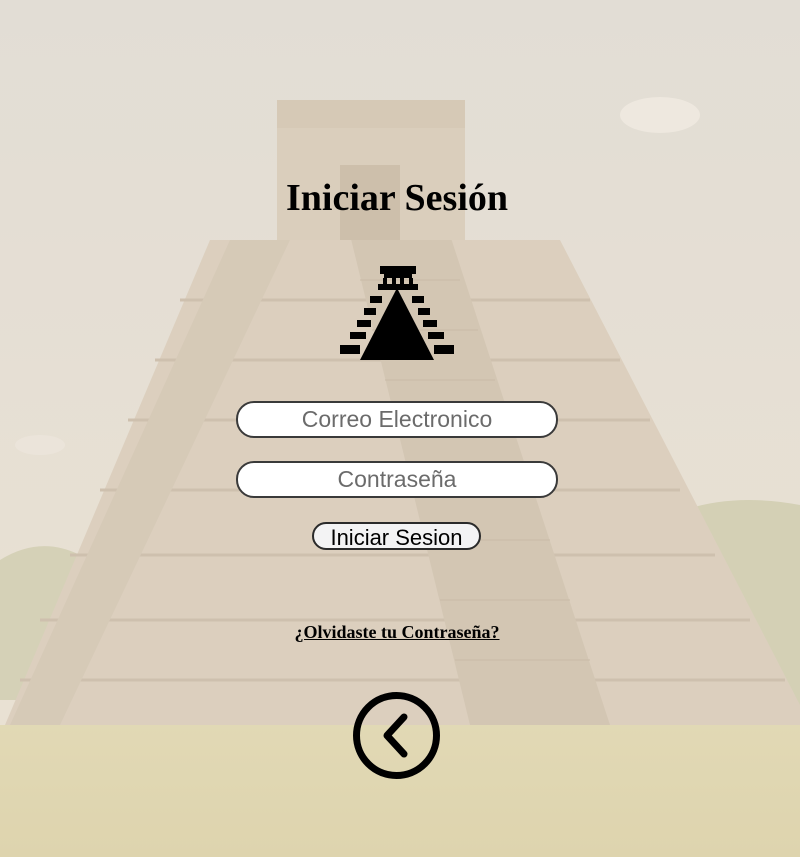 The height and width of the screenshot is (857, 800). Describe the element at coordinates (396, 735) in the screenshot. I see `chevron-left-circle-icon` at that location.